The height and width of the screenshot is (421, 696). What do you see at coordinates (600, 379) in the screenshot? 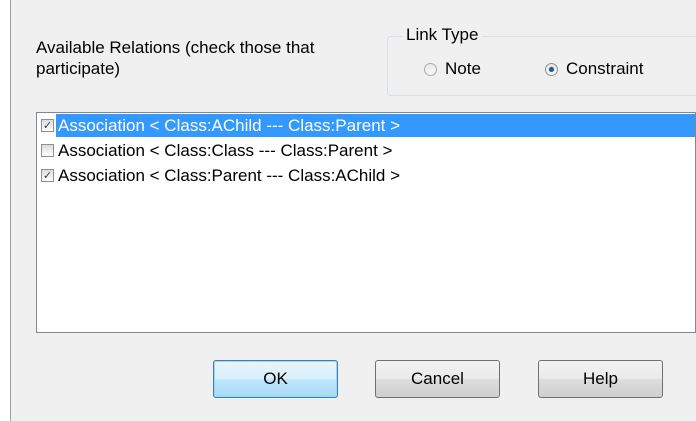
I see `help-button: Help` at bounding box center [600, 379].